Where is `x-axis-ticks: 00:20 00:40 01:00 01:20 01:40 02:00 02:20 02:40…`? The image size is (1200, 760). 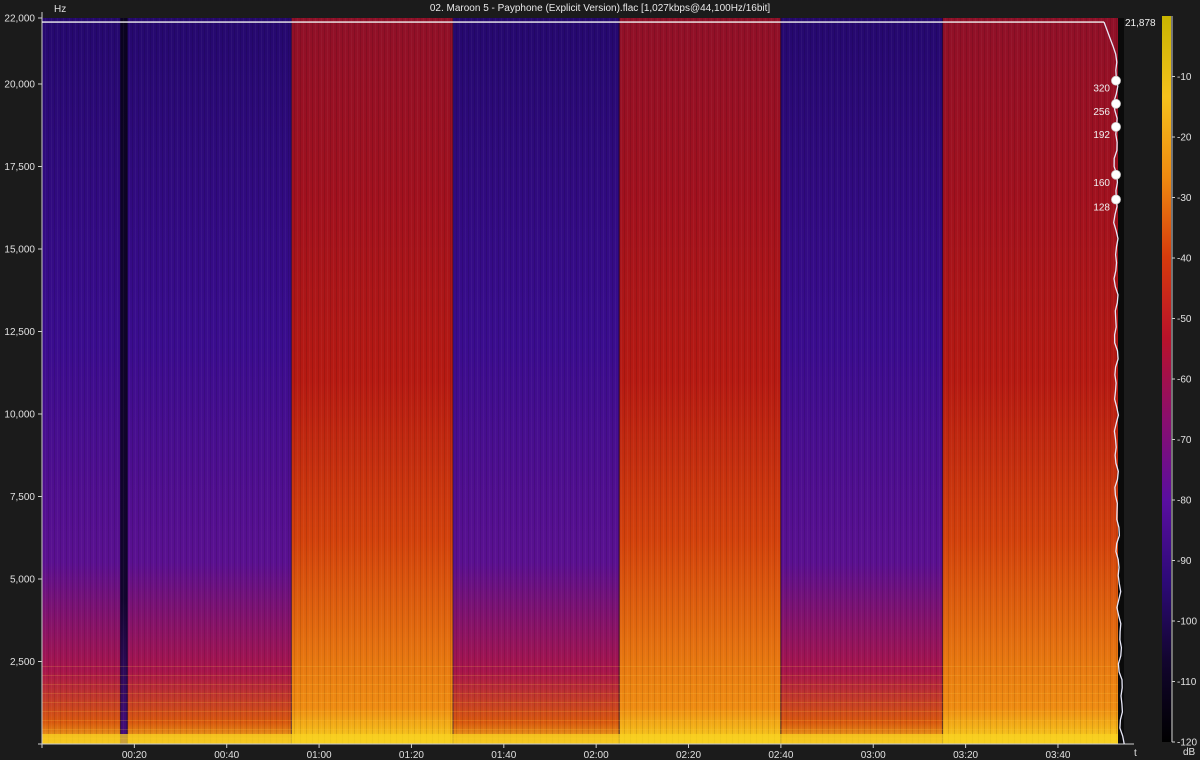 x-axis-ticks: 00:20 00:40 01:00 01:20 01:40 02:00 02:20 02:40… is located at coordinates (596, 752).